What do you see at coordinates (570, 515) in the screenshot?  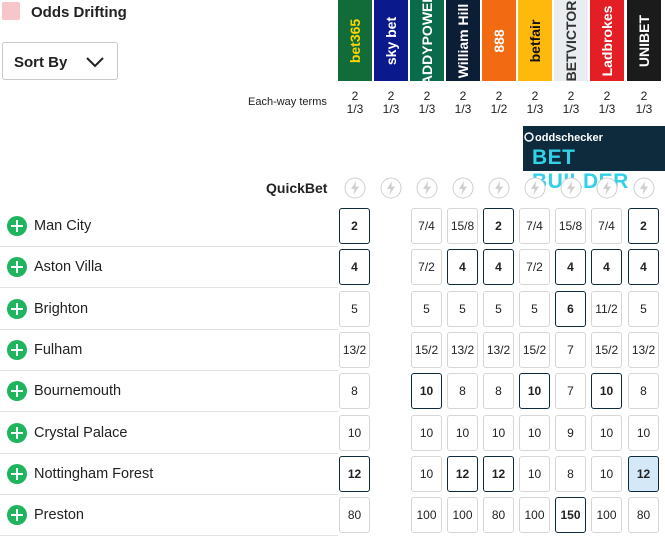 I see `odds-cell: 150` at bounding box center [570, 515].